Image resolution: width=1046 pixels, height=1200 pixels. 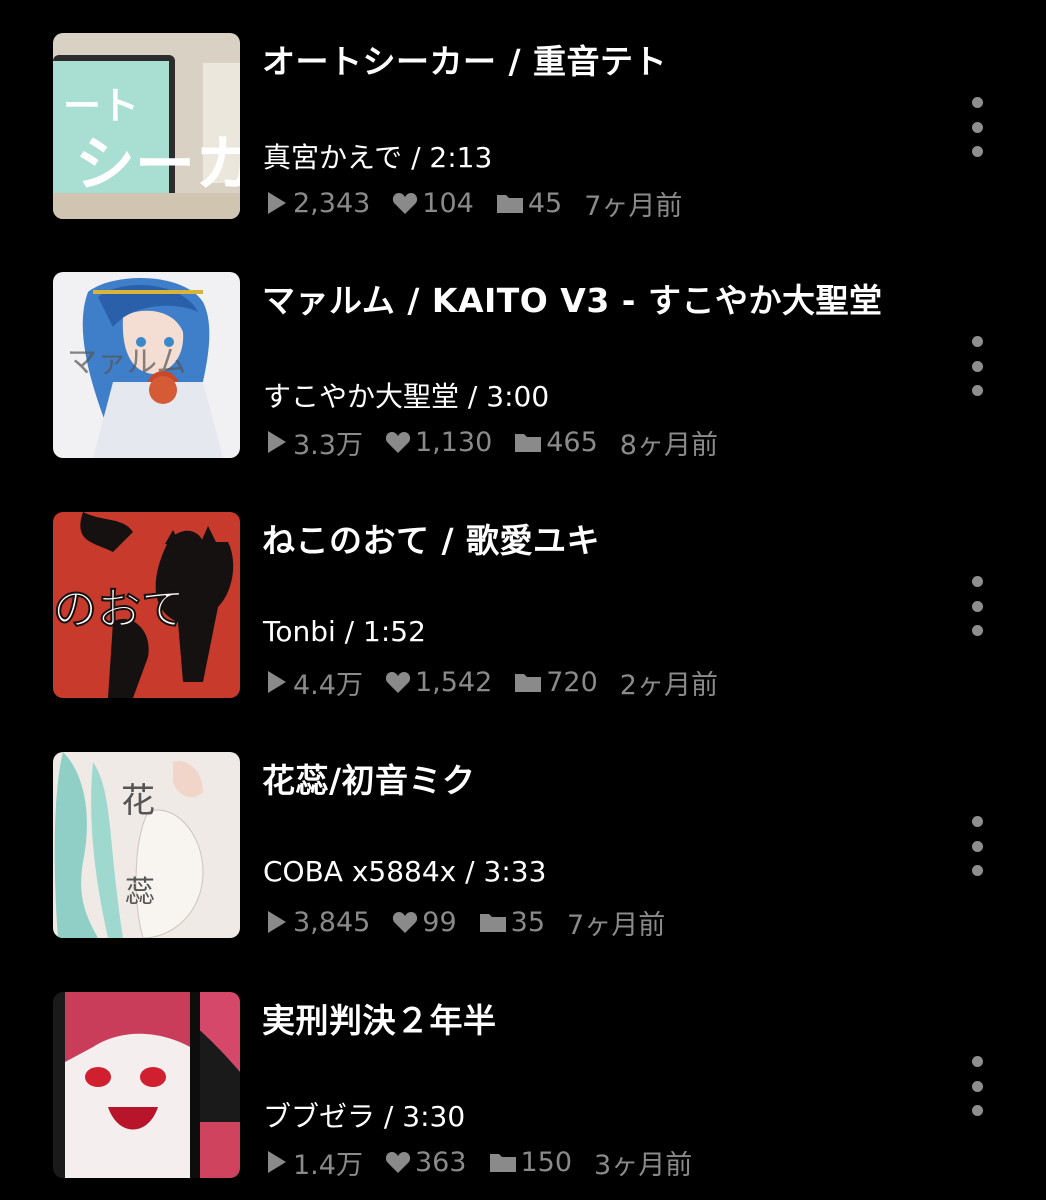 I want to click on video-title: 実刑判決２年半, so click(x=379, y=1018).